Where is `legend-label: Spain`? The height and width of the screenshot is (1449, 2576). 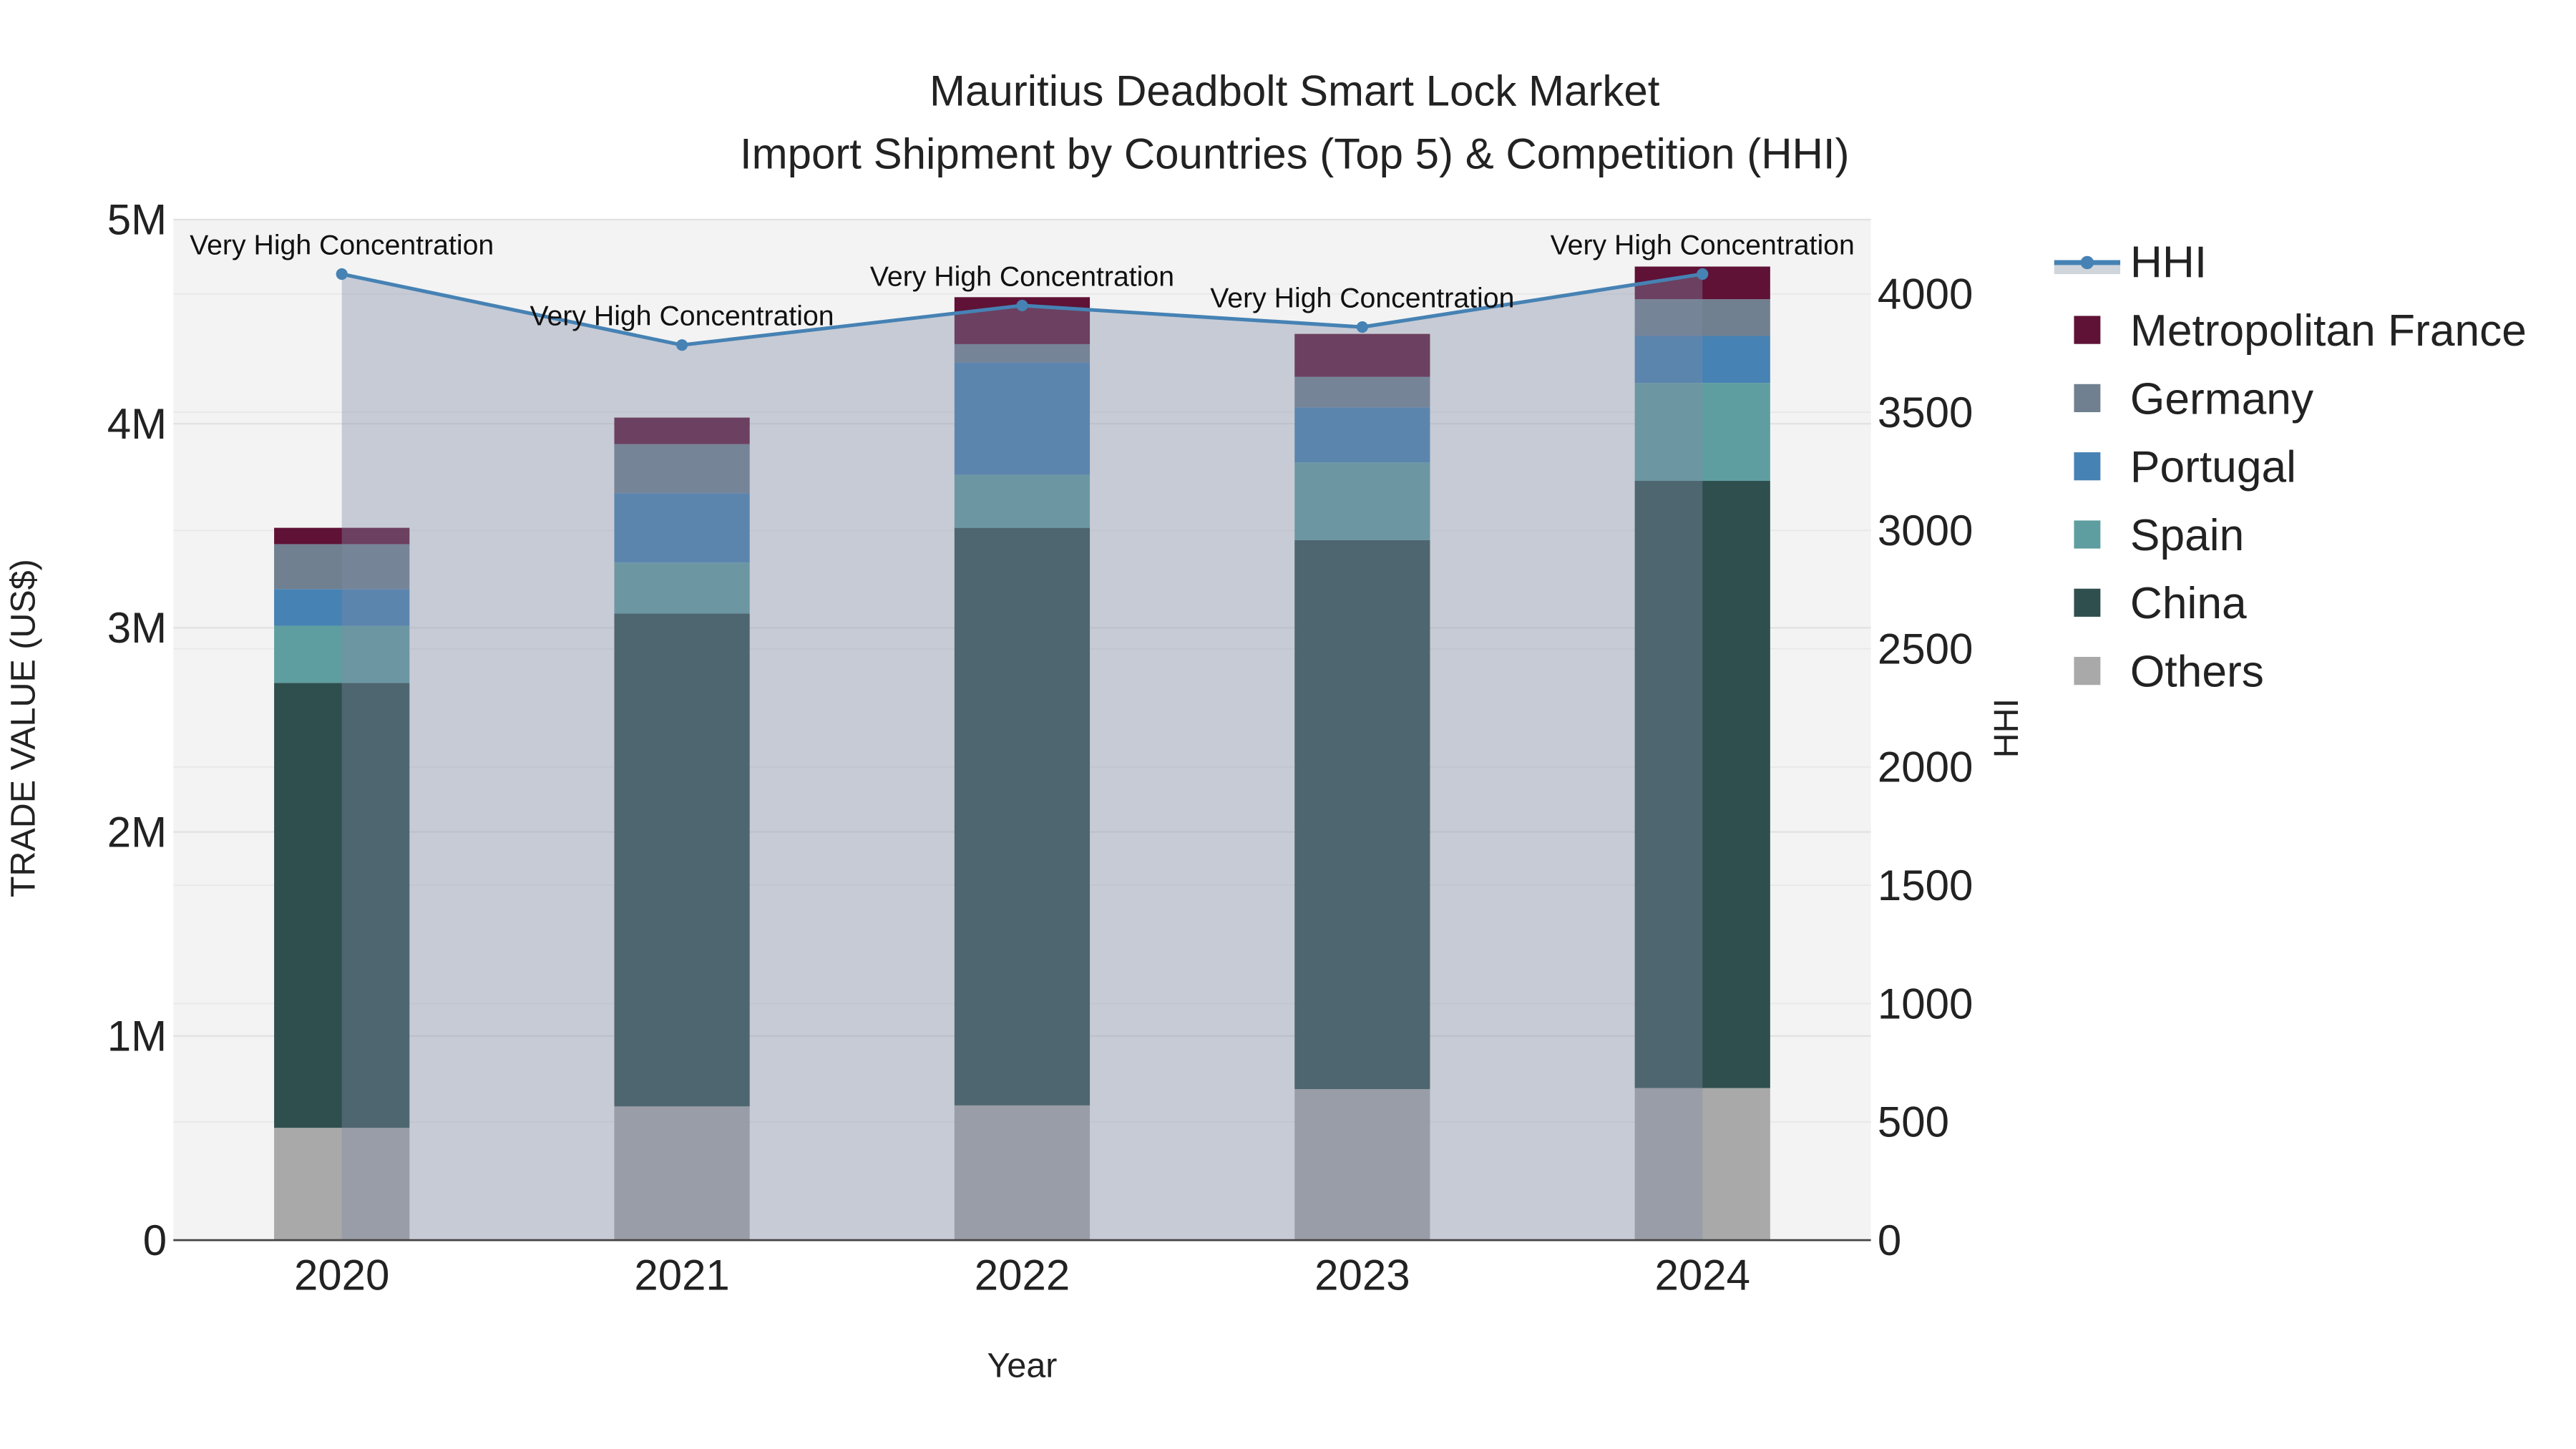 legend-label: Spain is located at coordinates (2187, 535).